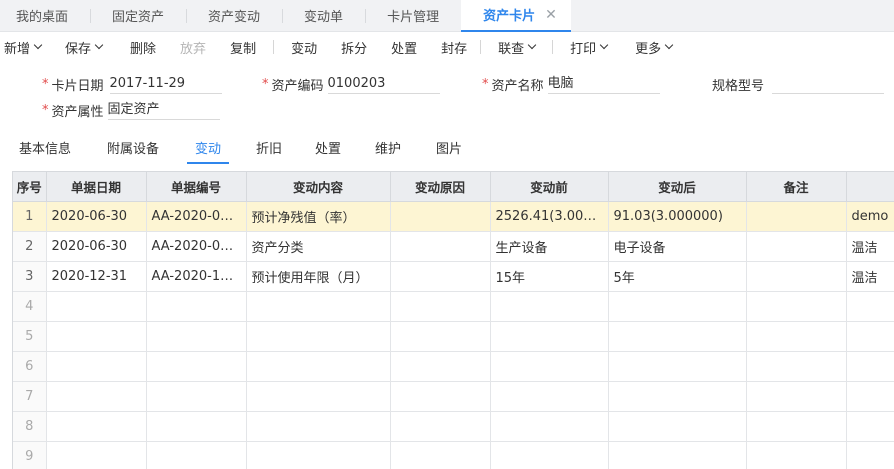  Describe the element at coordinates (323, 16) in the screenshot. I see `tab-change-doc: 变动单` at that location.